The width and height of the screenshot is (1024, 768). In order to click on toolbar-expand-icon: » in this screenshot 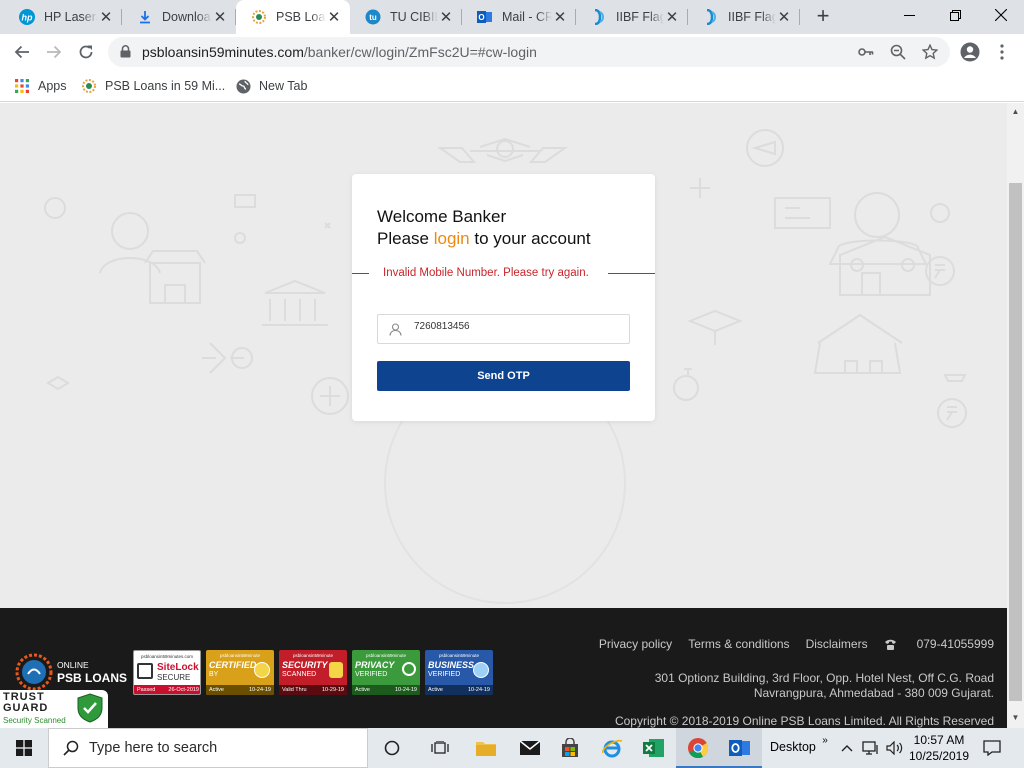, I will do `click(825, 740)`.